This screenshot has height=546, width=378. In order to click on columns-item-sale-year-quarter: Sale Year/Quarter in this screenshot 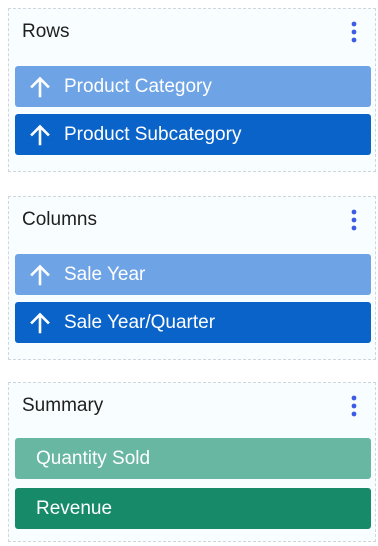, I will do `click(193, 322)`.